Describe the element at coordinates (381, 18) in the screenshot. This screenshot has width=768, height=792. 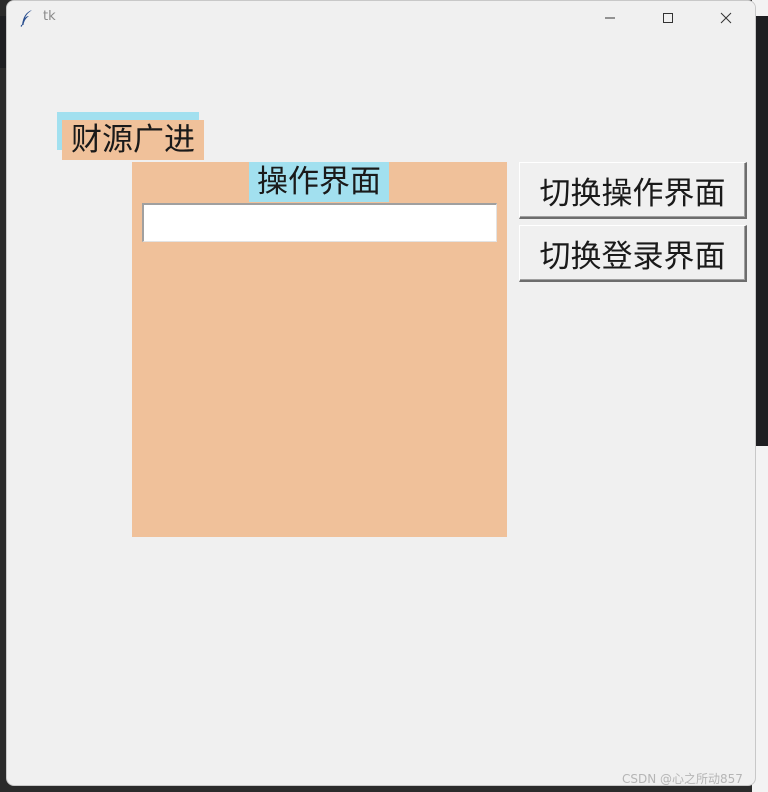
I see `title-bar: tk` at that location.